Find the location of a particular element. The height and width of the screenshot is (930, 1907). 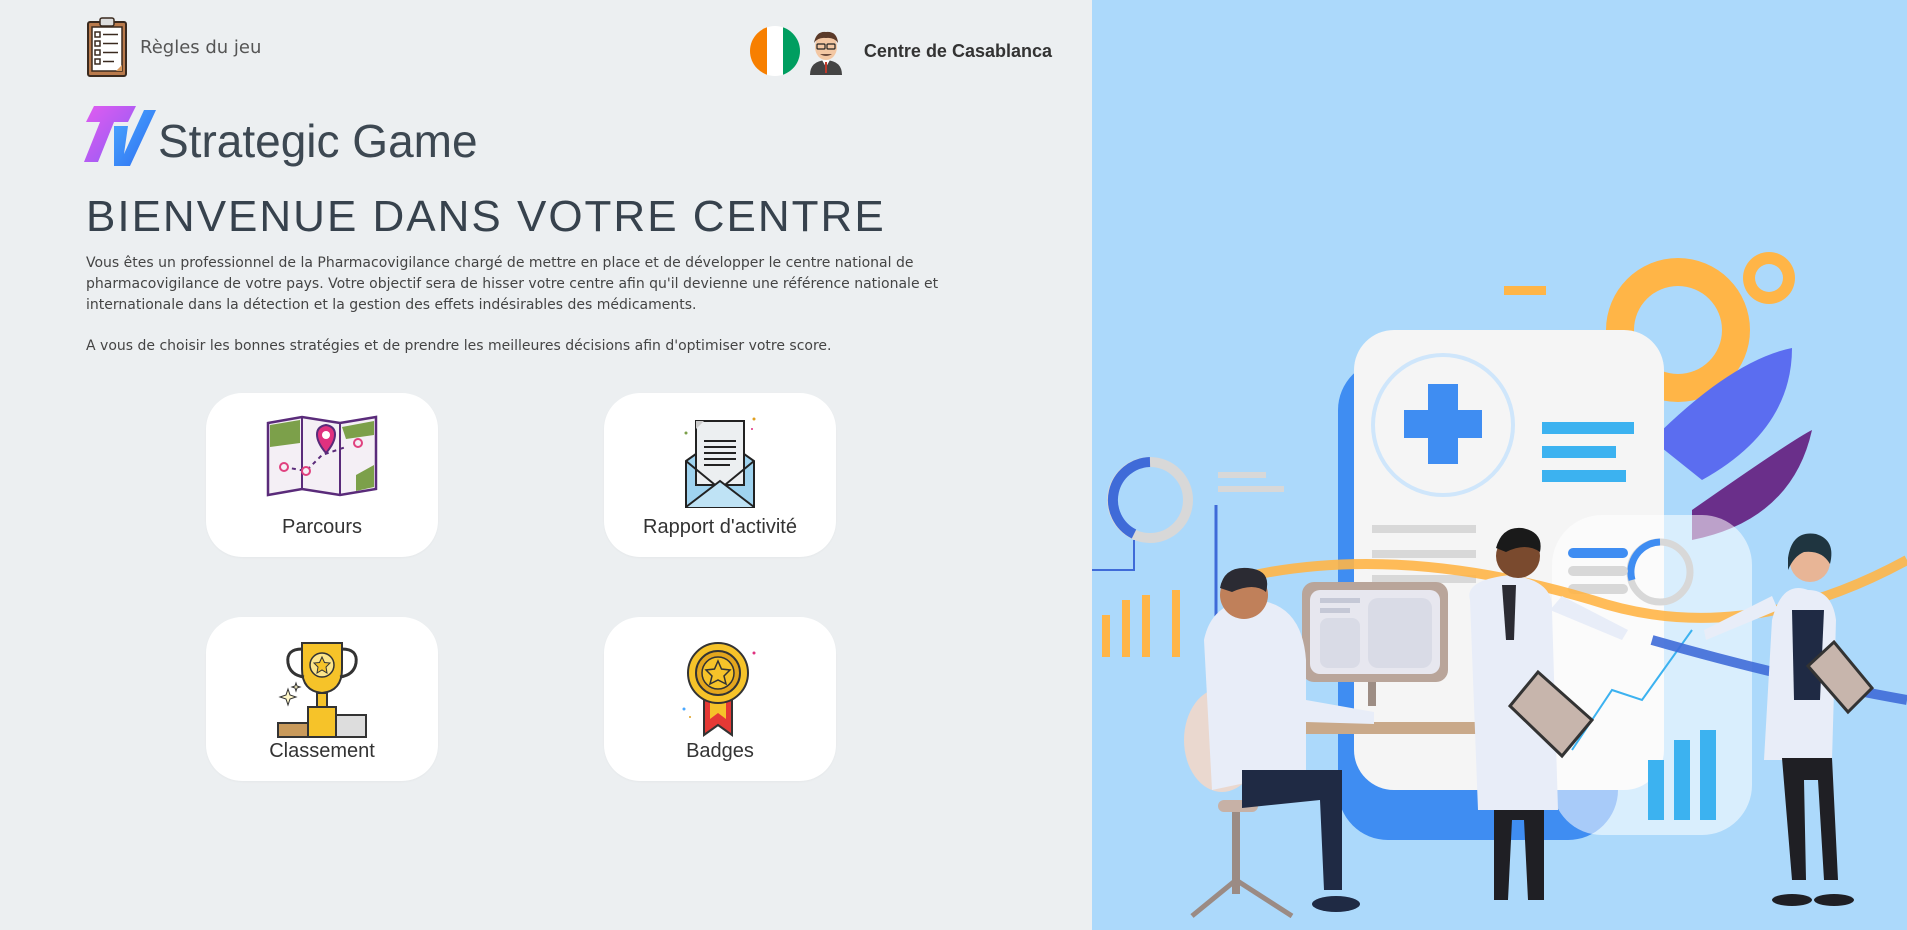

center-info: Centre de Casablanca is located at coordinates (900, 51).